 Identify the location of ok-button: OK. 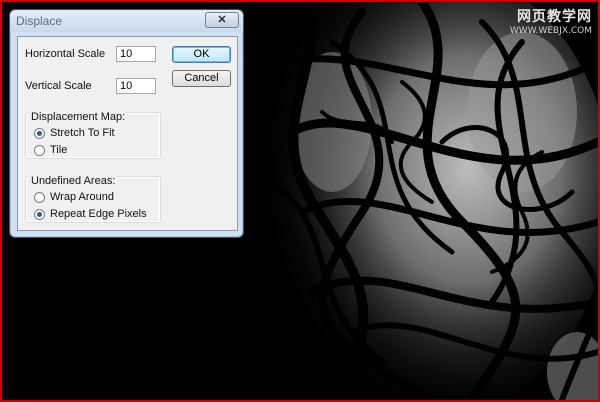
(201, 54).